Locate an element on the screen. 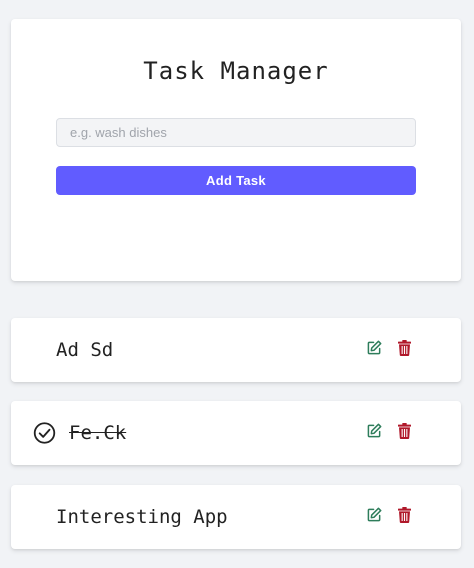 The height and width of the screenshot is (568, 474). page-title: Task Manager is located at coordinates (236, 71).